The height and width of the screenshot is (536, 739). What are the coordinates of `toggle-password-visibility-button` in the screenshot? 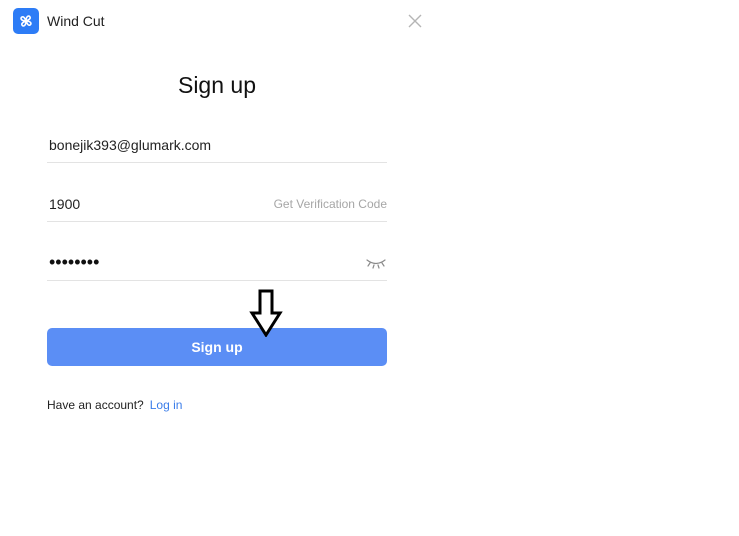 It's located at (376, 263).